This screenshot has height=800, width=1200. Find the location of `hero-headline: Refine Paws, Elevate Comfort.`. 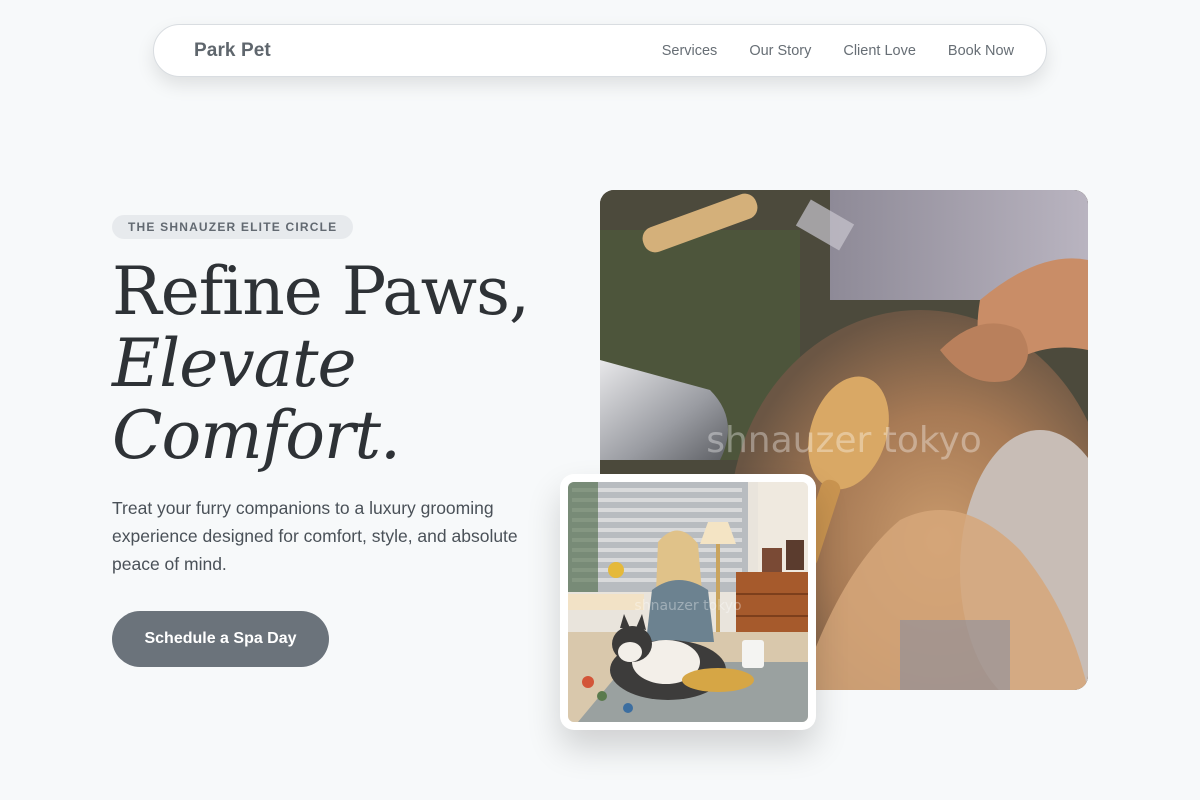

hero-headline: Refine Paws, Elevate Comfort. is located at coordinates (342, 364).